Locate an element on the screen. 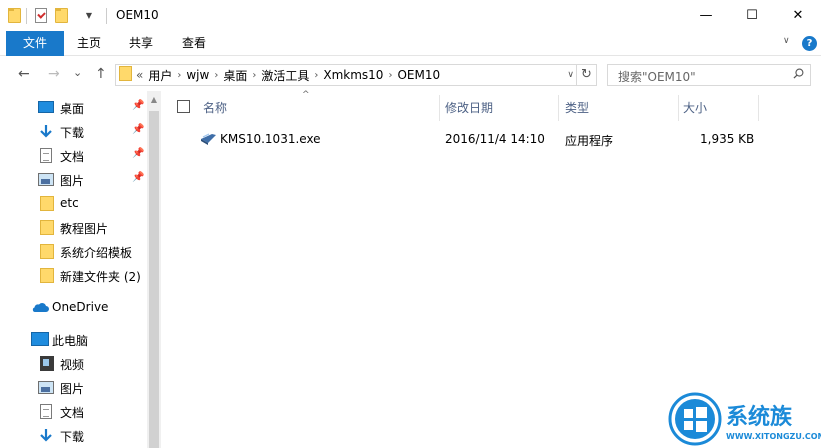 The image size is (821, 448). sort-ascending-icon: ^ is located at coordinates (306, 95).